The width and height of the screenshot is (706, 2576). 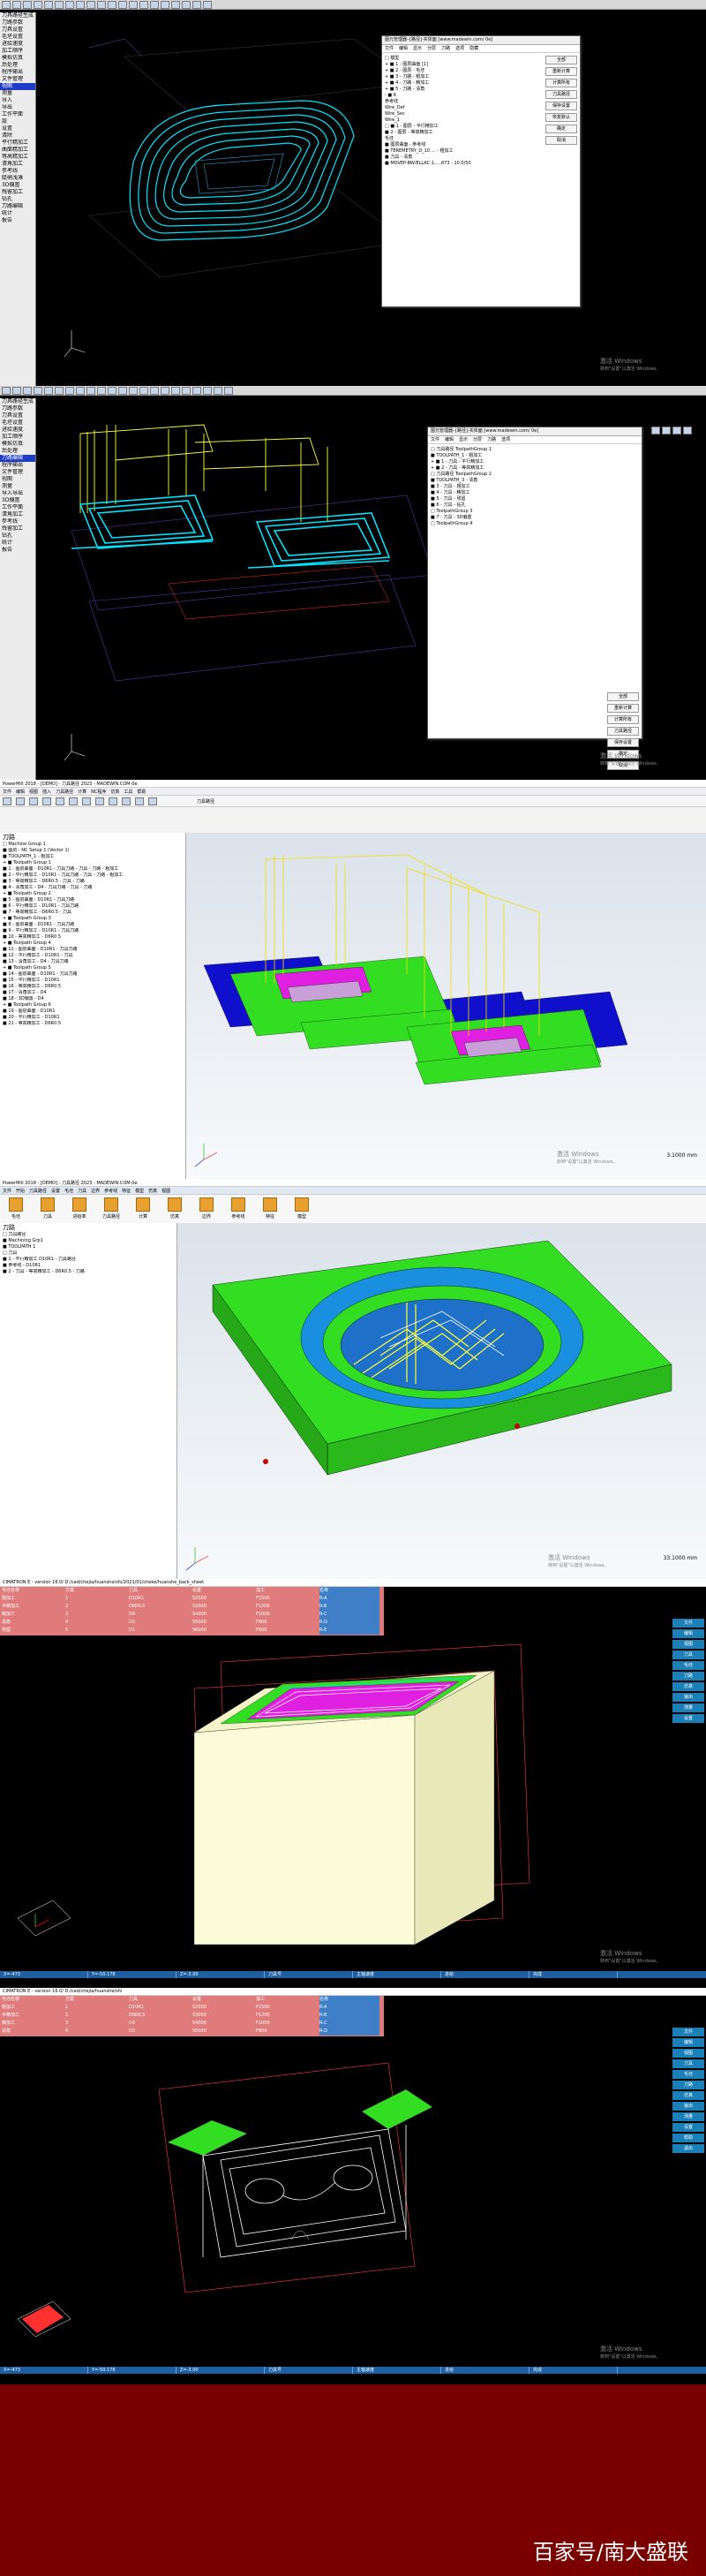 What do you see at coordinates (17, 65) in the screenshot?
I see `menu-item: 后处理` at bounding box center [17, 65].